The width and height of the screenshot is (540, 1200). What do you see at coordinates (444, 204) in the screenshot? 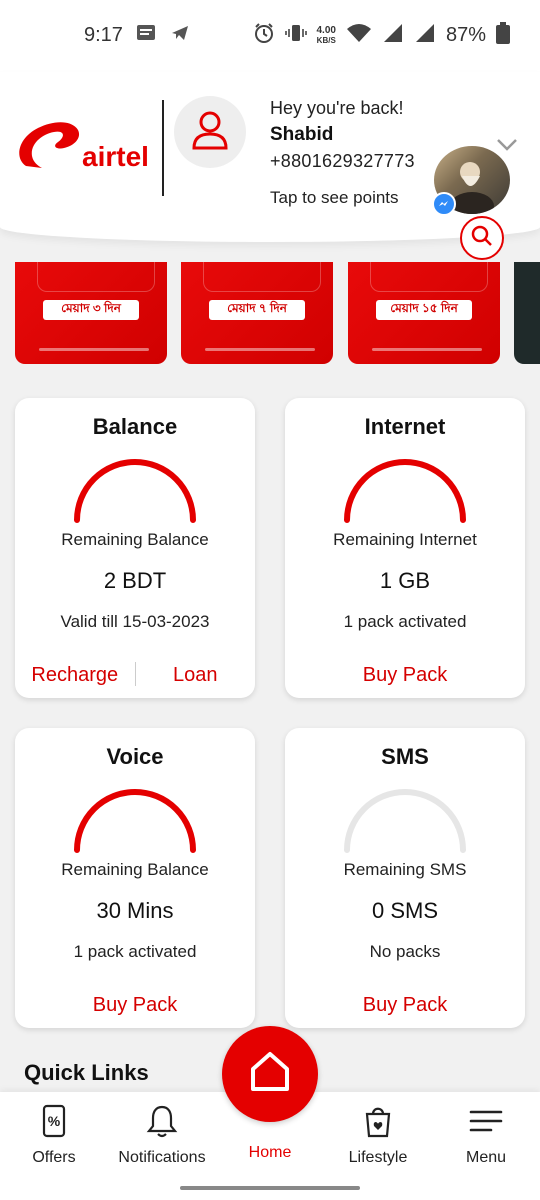
I see `messenger-icon` at bounding box center [444, 204].